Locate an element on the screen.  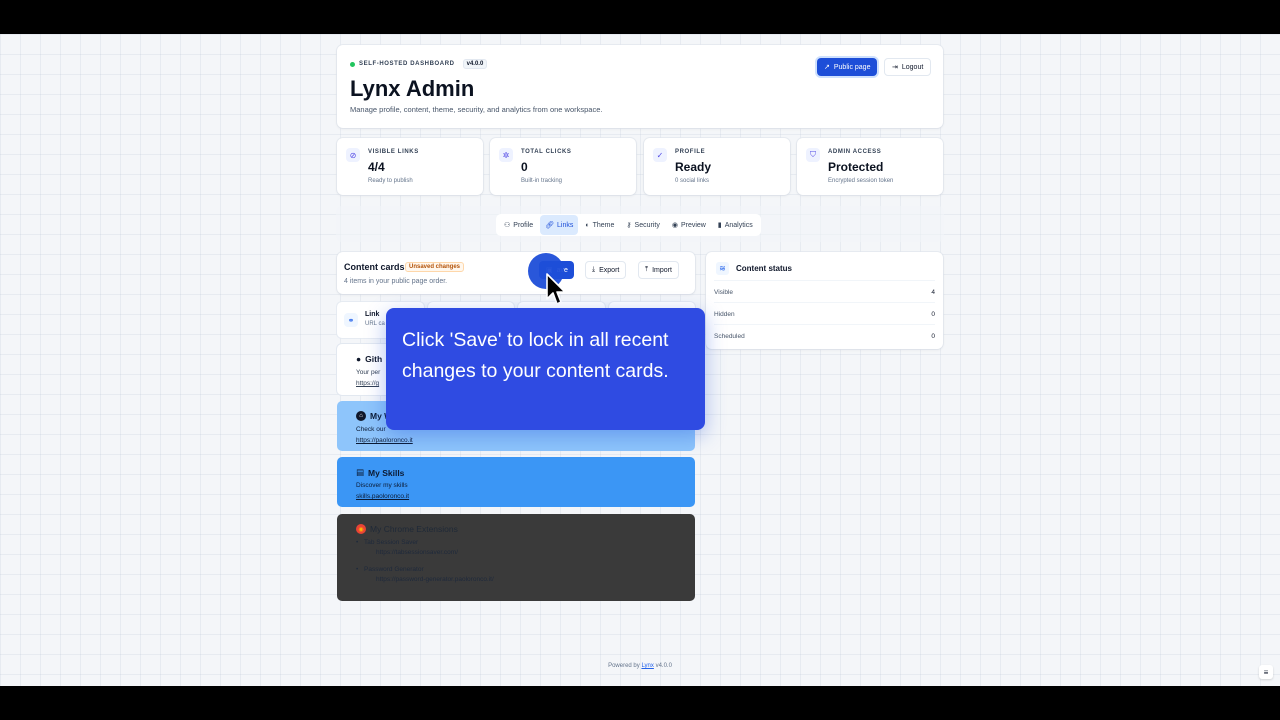
import-button: ⤒ Import is located at coordinates (658, 270).